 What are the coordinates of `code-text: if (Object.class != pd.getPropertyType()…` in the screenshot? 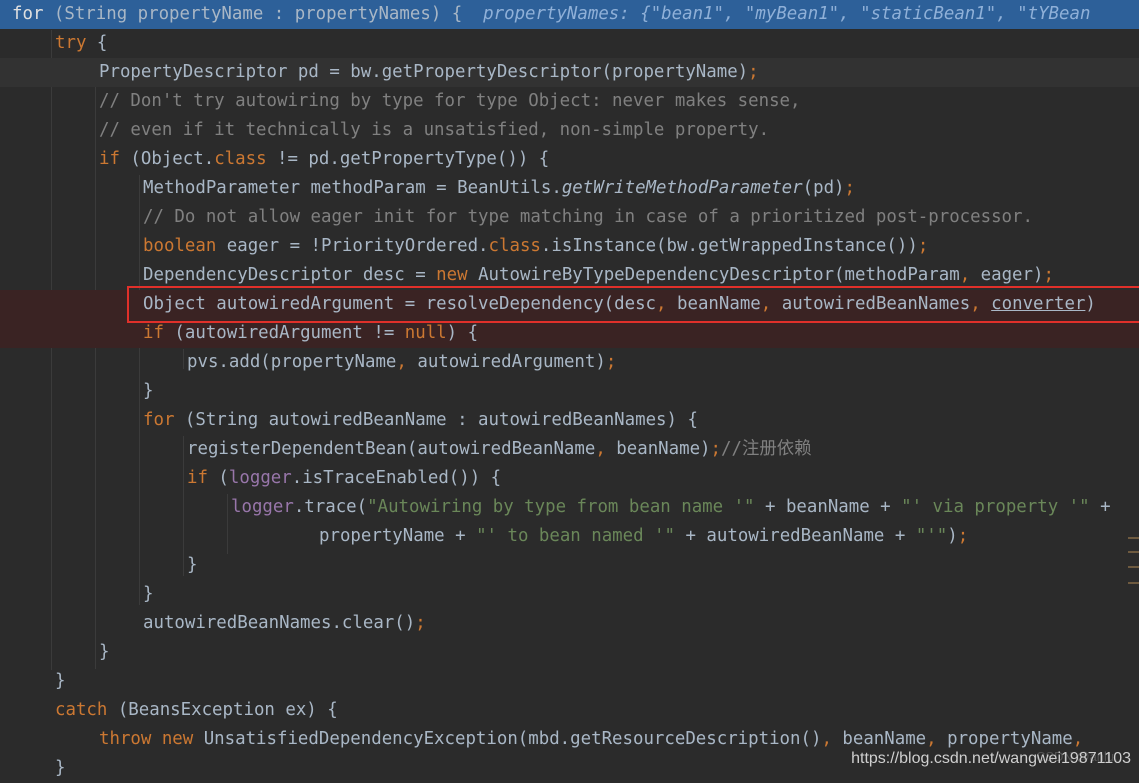 It's located at (324, 159).